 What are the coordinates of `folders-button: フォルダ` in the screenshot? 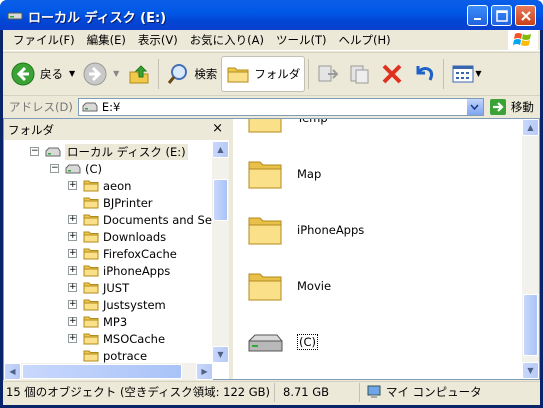 It's located at (263, 73).